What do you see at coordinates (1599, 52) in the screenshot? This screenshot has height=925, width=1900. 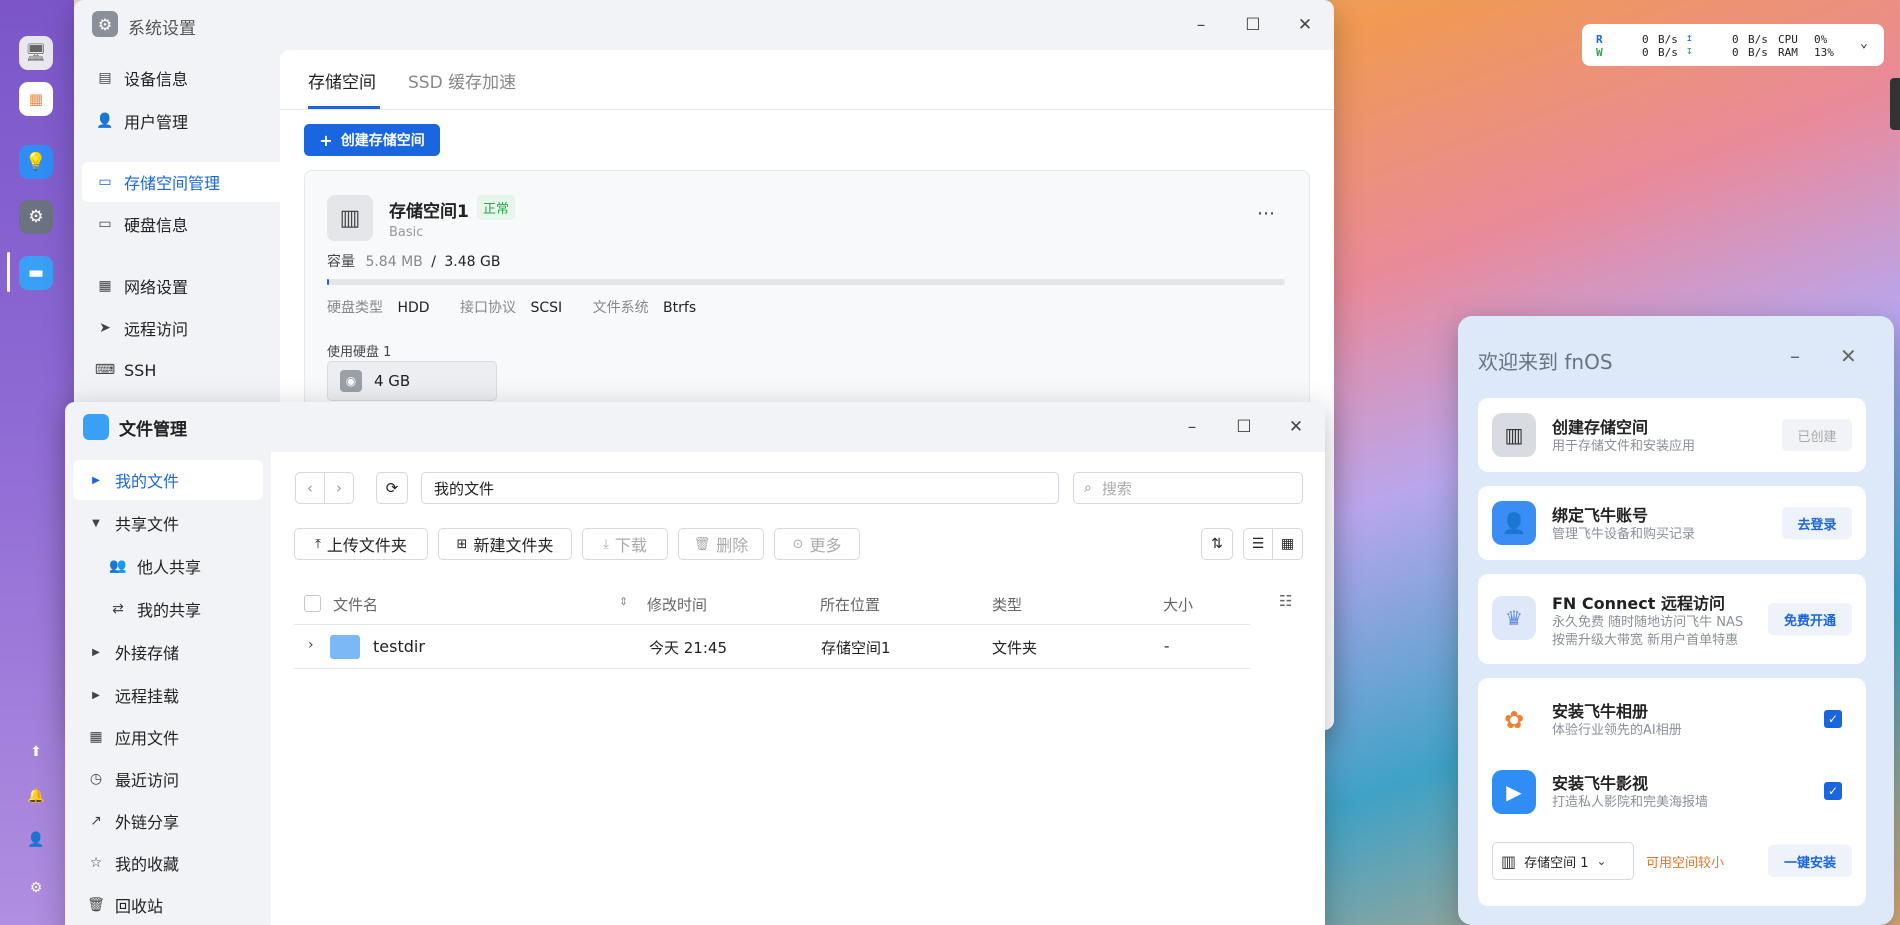 I see `write-label: W` at bounding box center [1599, 52].